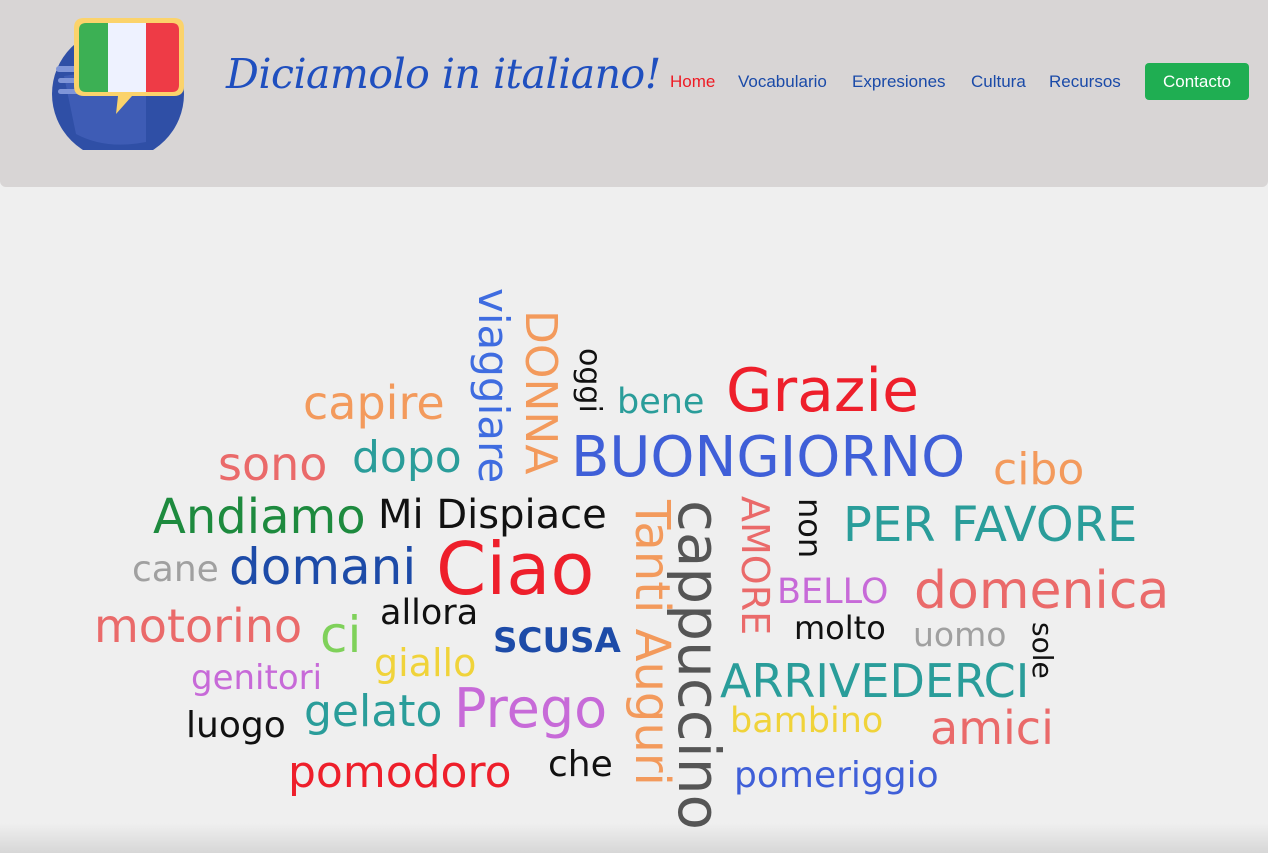 The height and width of the screenshot is (853, 1268). What do you see at coordinates (259, 517) in the screenshot?
I see `word-andiamo: Andiamo` at bounding box center [259, 517].